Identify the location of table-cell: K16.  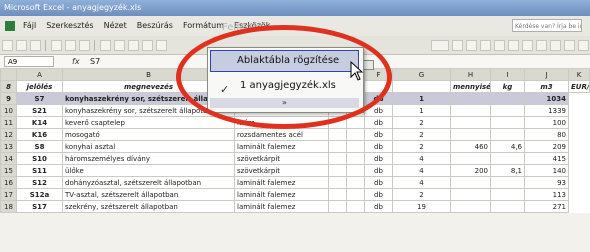
(39, 134).